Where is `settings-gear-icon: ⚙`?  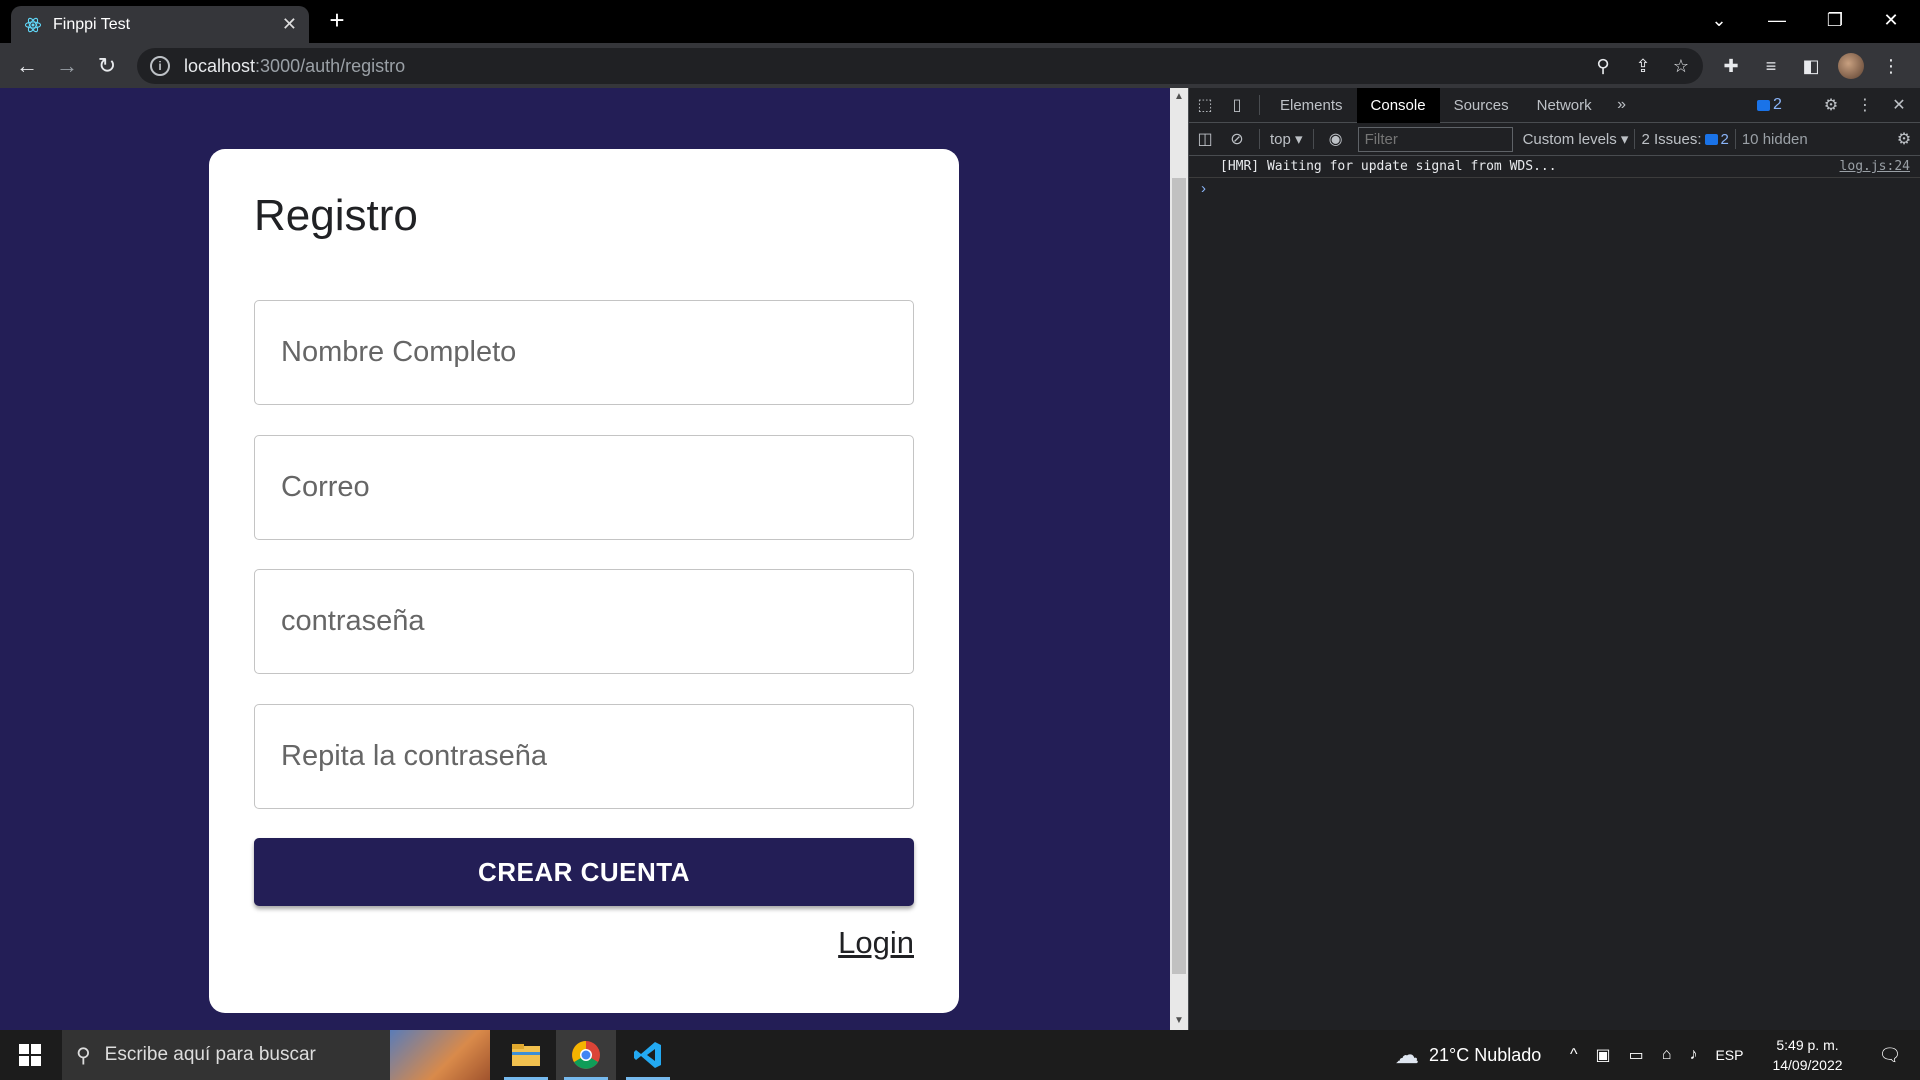
settings-gear-icon: ⚙ is located at coordinates (1831, 105).